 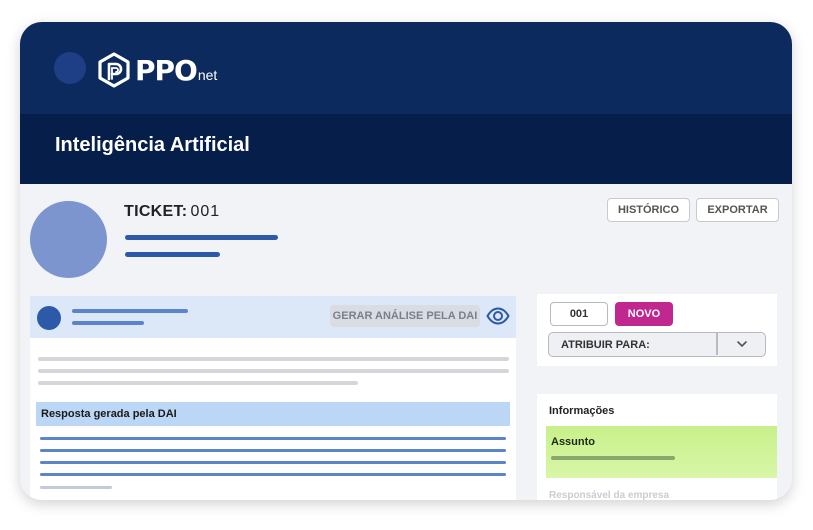 I want to click on ppo-logo: PPO net, so click(x=156, y=70).